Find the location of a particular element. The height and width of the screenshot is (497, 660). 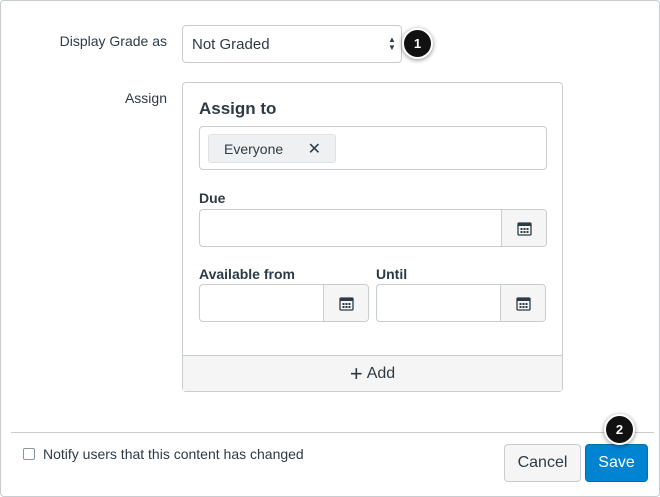

until-calendar-button is located at coordinates (522, 303).